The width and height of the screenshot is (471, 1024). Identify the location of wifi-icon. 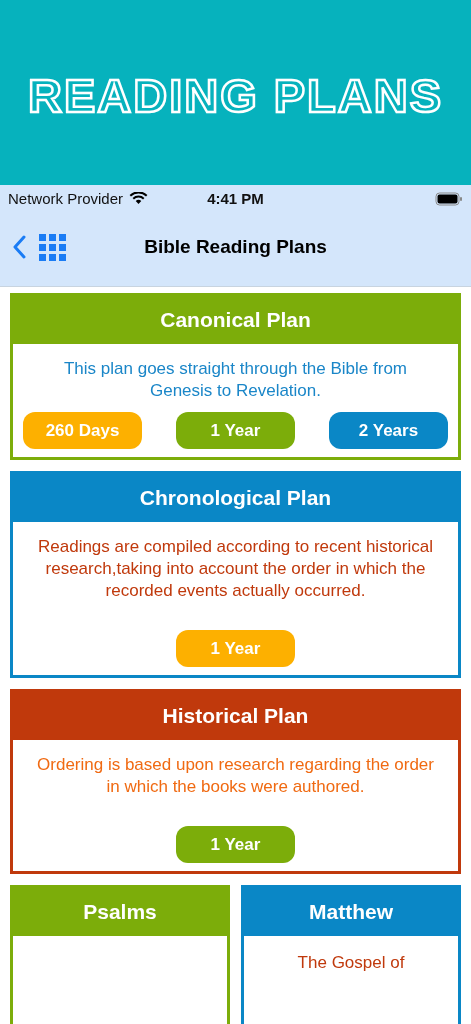
(139, 198).